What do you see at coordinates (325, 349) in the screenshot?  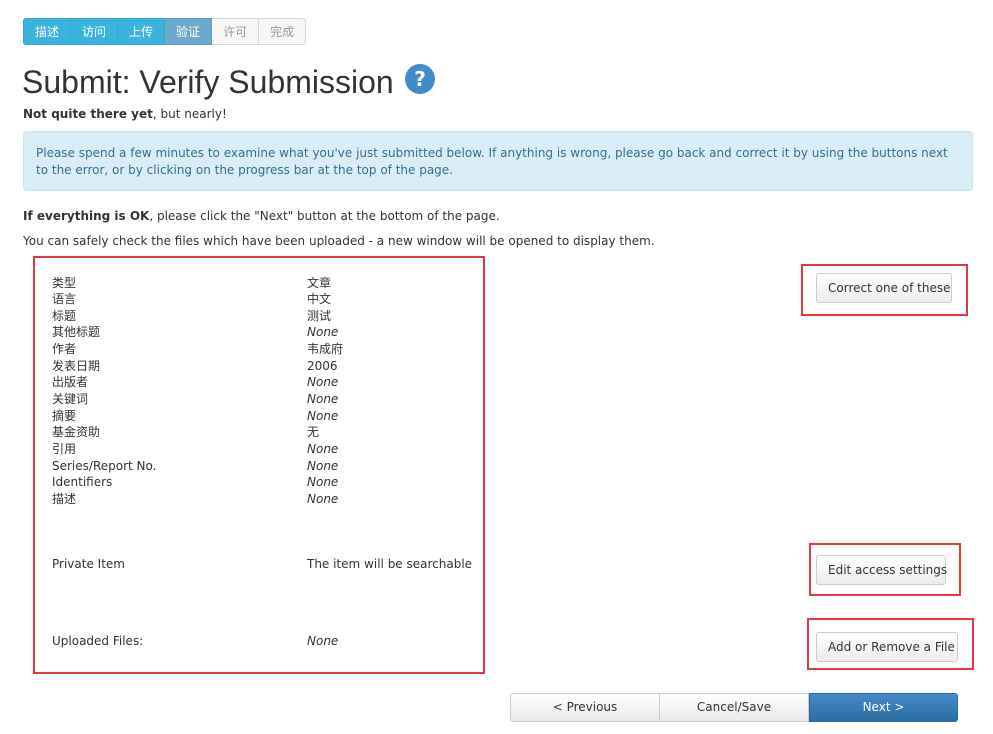 I see `metadata-value: 韦成府` at bounding box center [325, 349].